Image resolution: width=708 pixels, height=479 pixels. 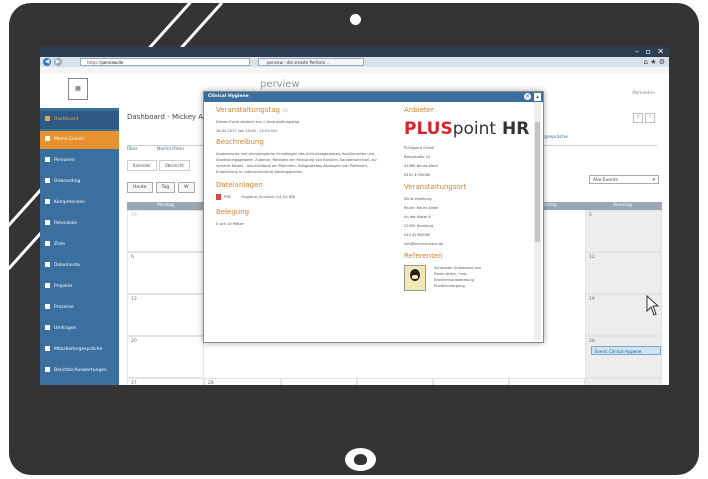 What do you see at coordinates (648, 52) in the screenshot?
I see `maximize-icon: ▫` at bounding box center [648, 52].